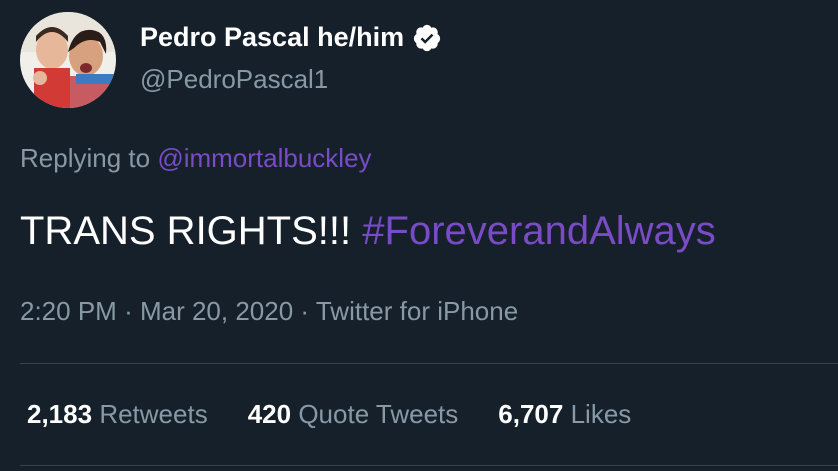 The height and width of the screenshot is (471, 838). Describe the element at coordinates (269, 414) in the screenshot. I see `stat-count: 420` at that location.